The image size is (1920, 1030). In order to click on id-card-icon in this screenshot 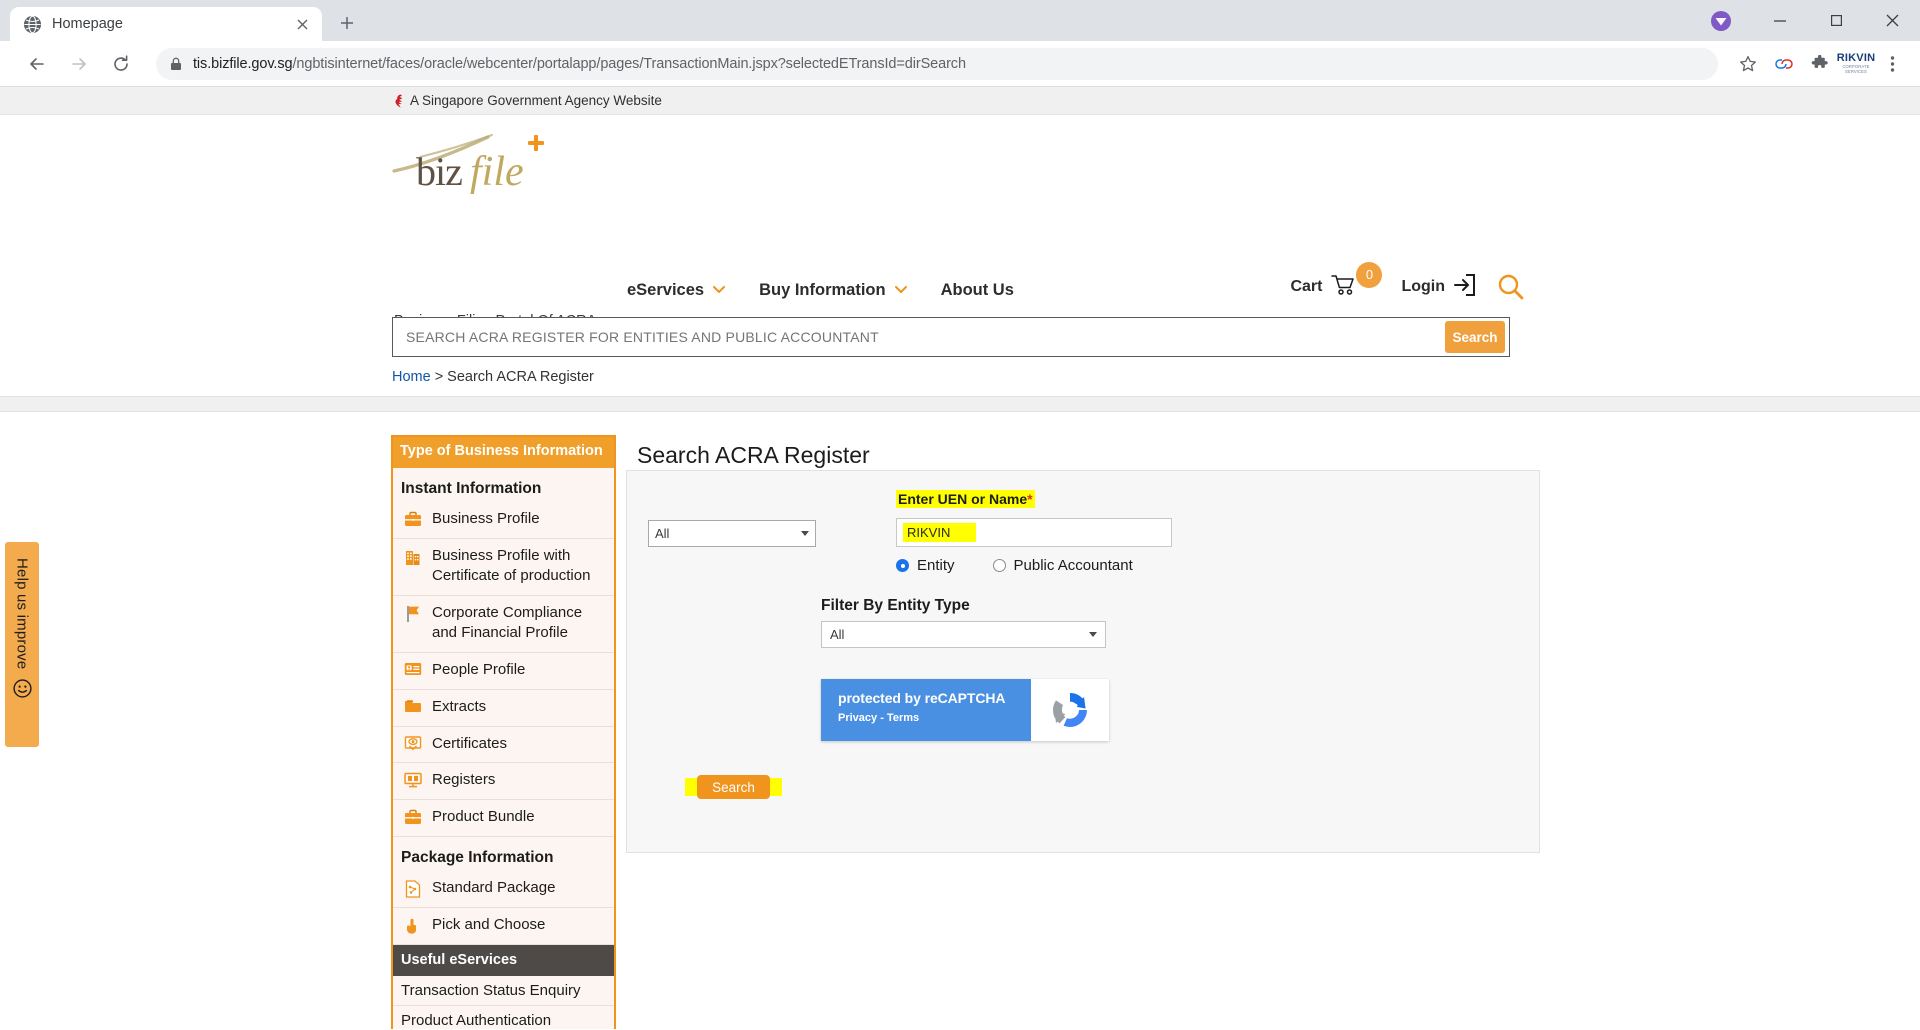, I will do `click(413, 668)`.